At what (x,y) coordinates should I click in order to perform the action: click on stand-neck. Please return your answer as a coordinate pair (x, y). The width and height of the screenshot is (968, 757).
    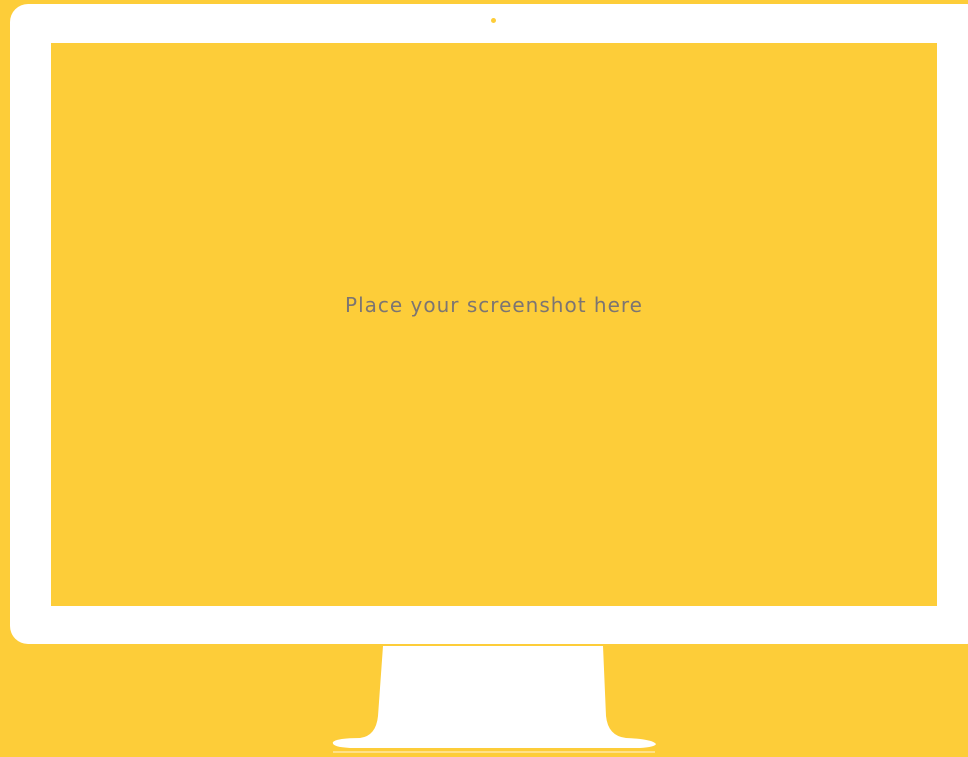
    Looking at the image, I should click on (493, 692).